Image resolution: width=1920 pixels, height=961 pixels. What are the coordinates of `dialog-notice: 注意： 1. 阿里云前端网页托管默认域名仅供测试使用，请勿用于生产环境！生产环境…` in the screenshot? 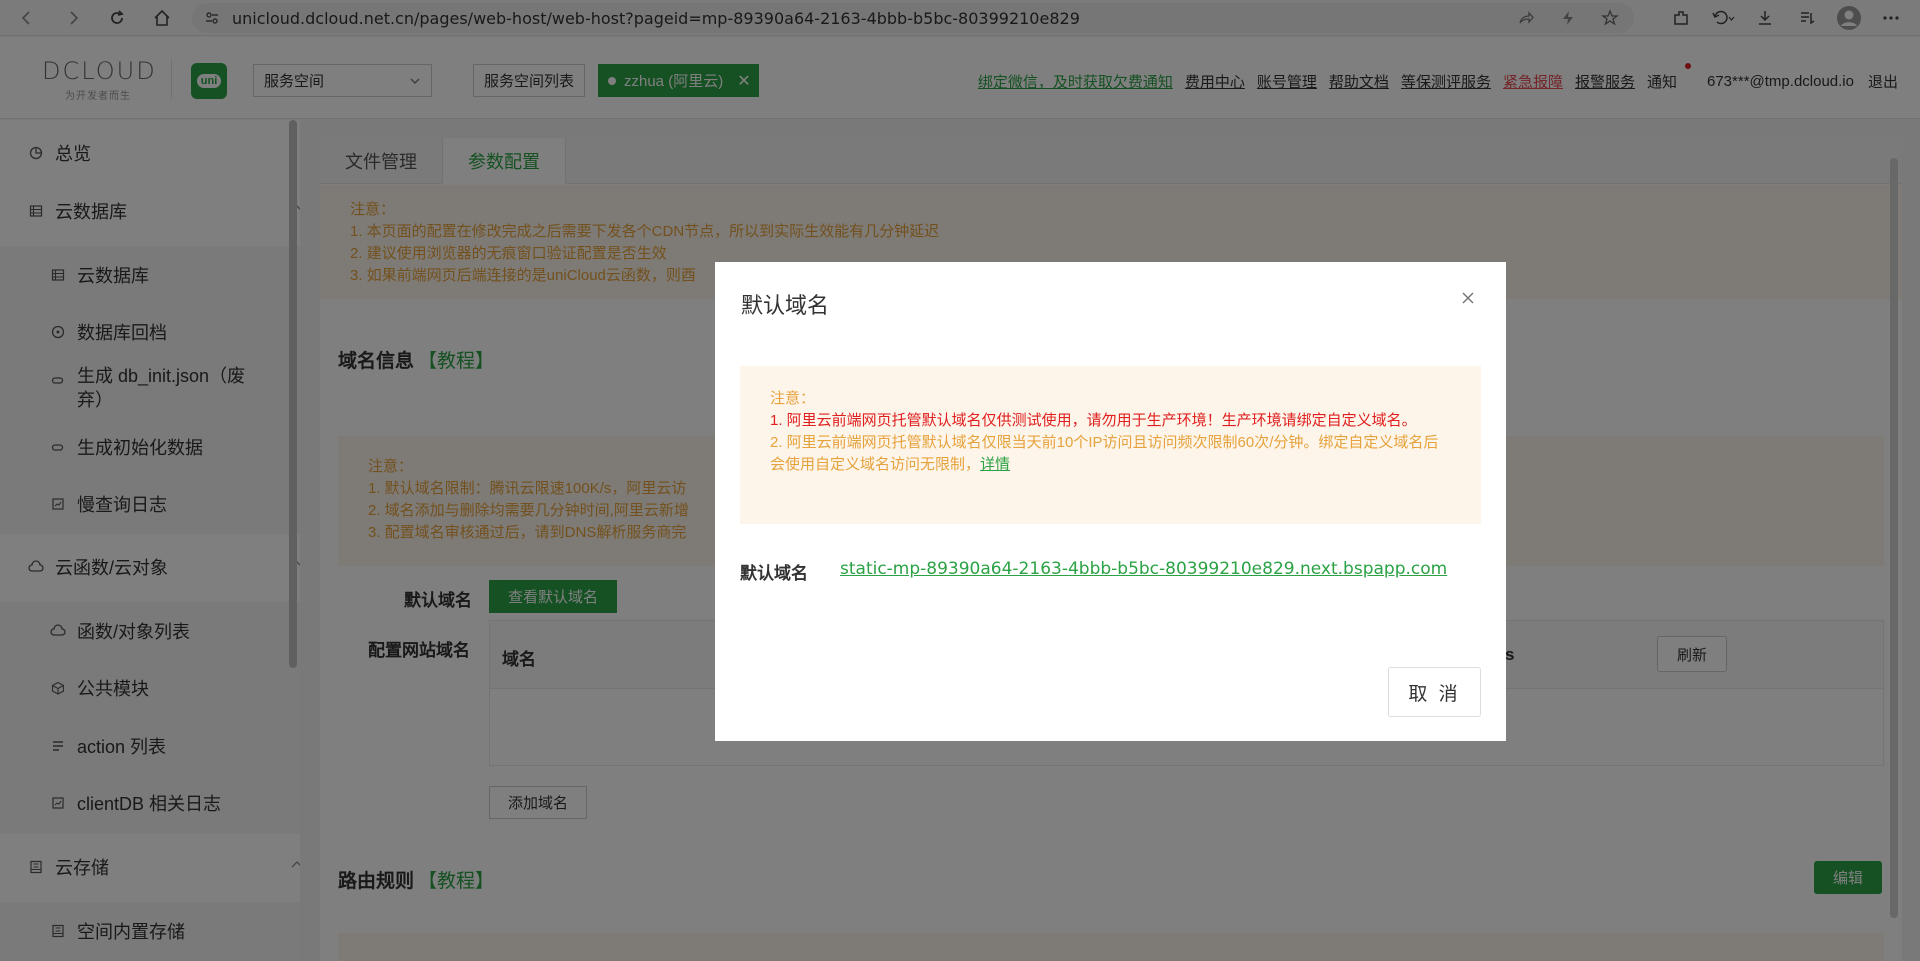 It's located at (1110, 445).